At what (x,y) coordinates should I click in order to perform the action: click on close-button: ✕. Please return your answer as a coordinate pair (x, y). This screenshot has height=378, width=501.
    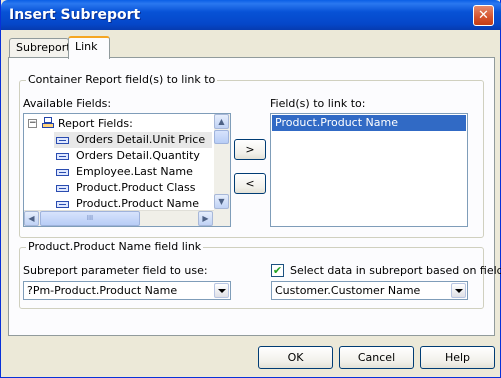
    Looking at the image, I should click on (483, 15).